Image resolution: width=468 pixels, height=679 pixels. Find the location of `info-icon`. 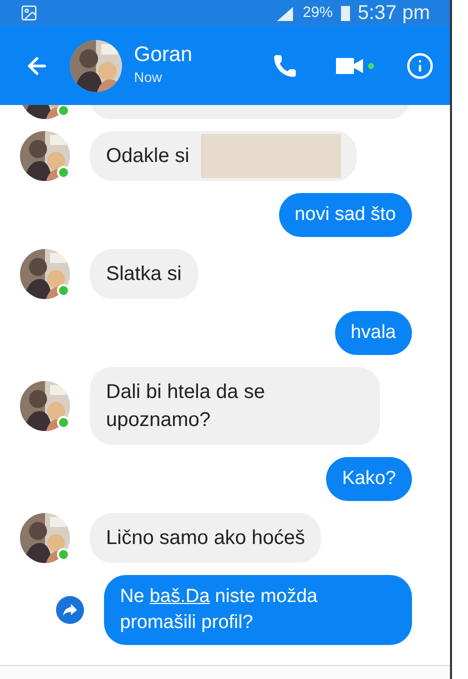

info-icon is located at coordinates (420, 66).